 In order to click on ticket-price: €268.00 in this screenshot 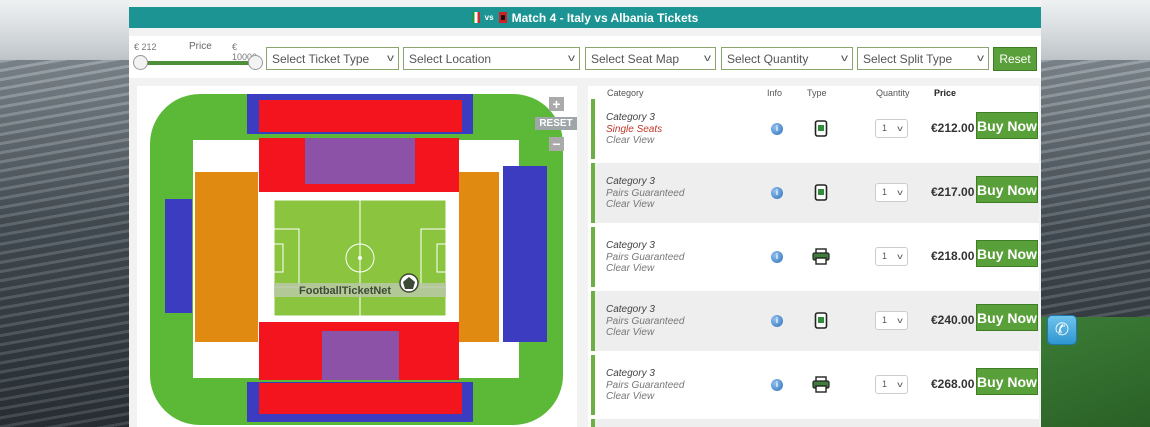, I will do `click(953, 384)`.